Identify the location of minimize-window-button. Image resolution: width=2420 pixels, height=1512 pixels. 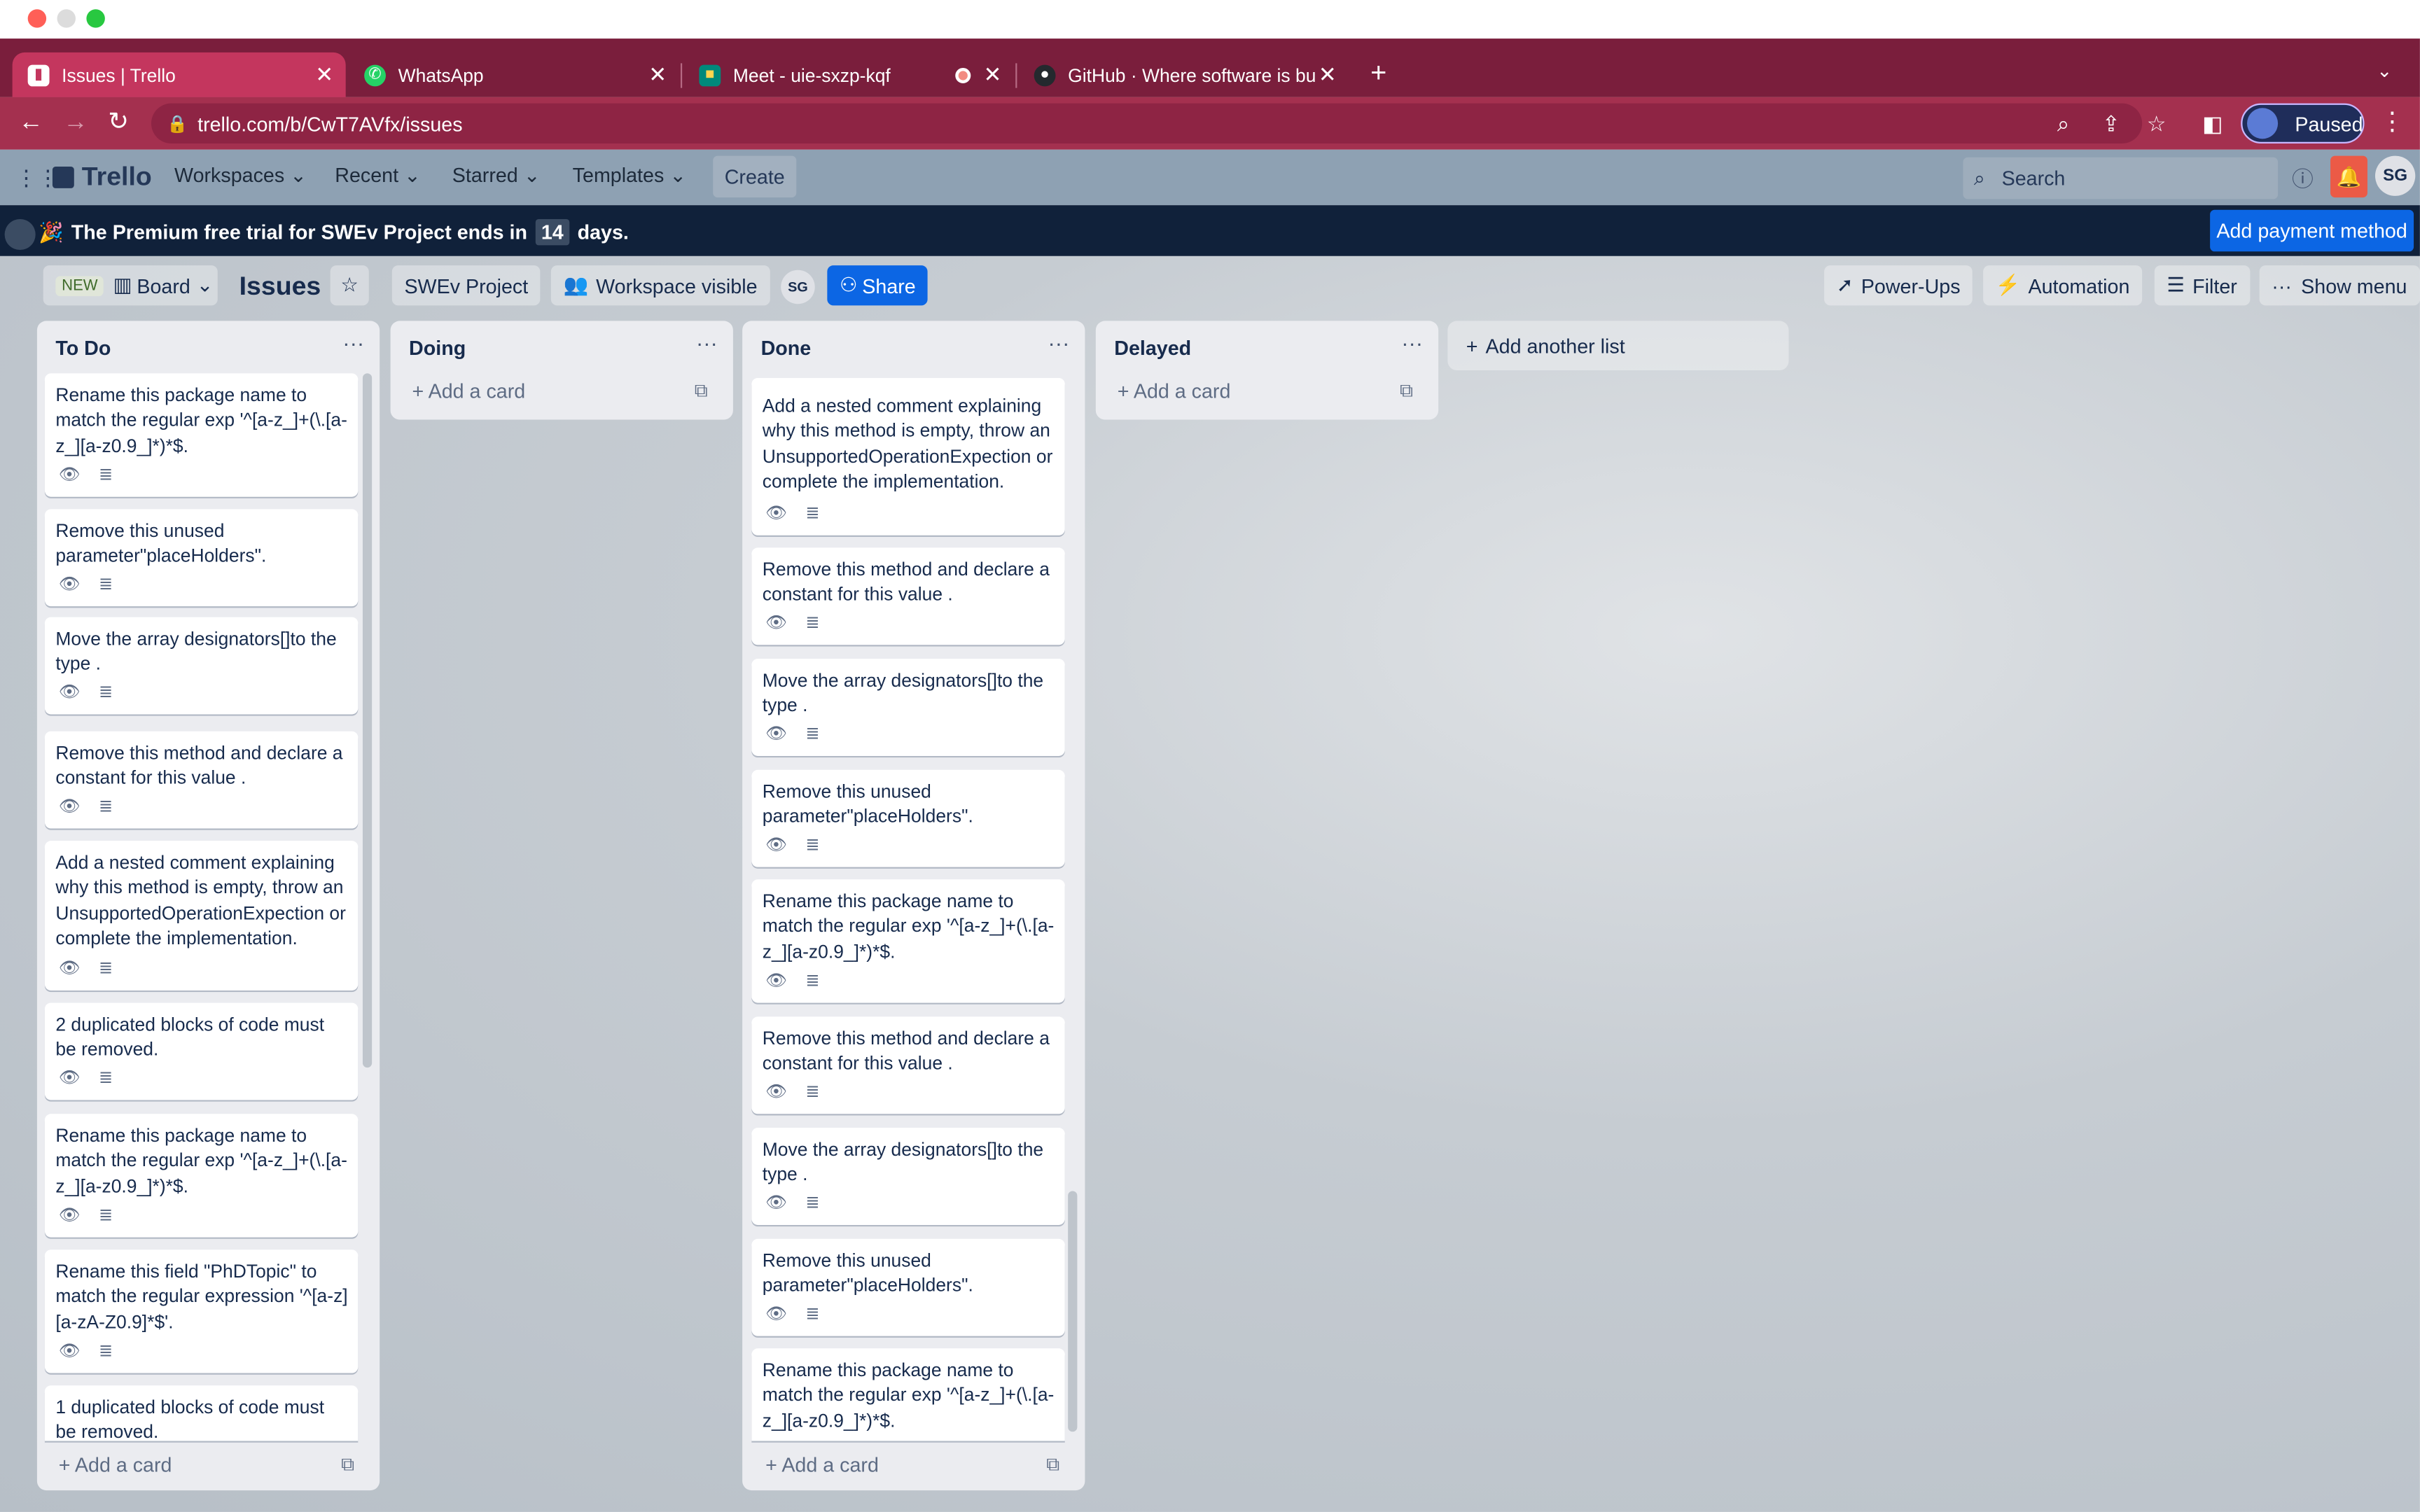
(66, 18).